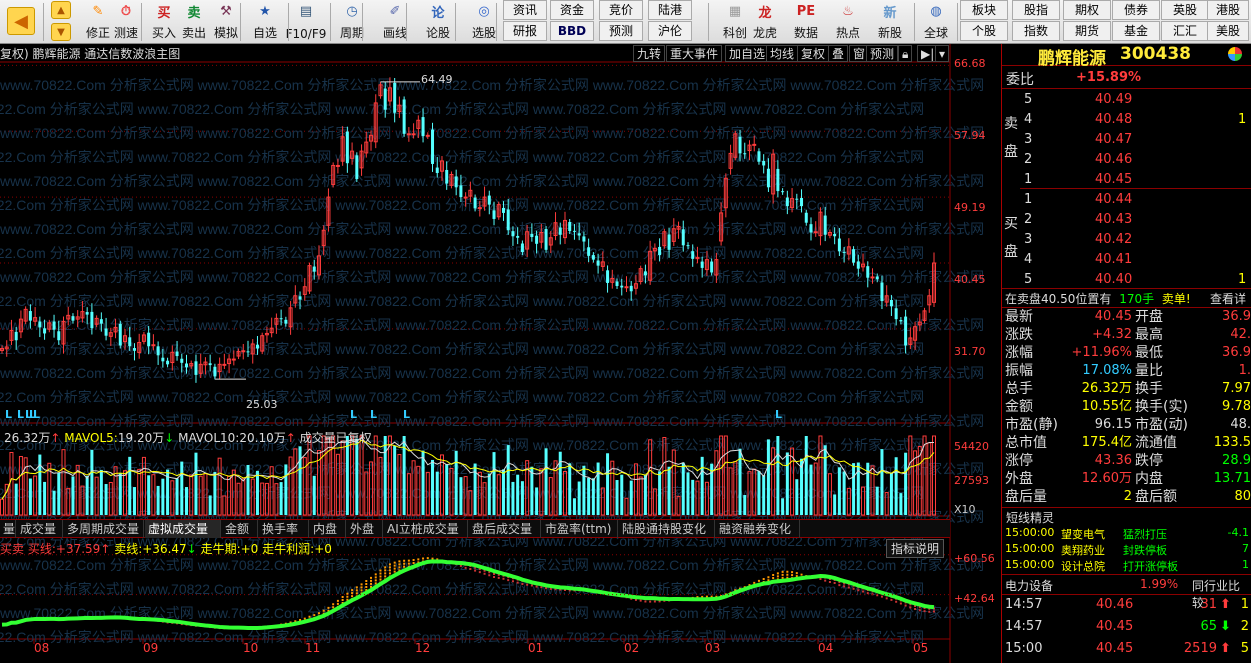 Image resolution: width=1251 pixels, height=663 pixels. I want to click on chart-top-button: 重大事件, so click(694, 53).